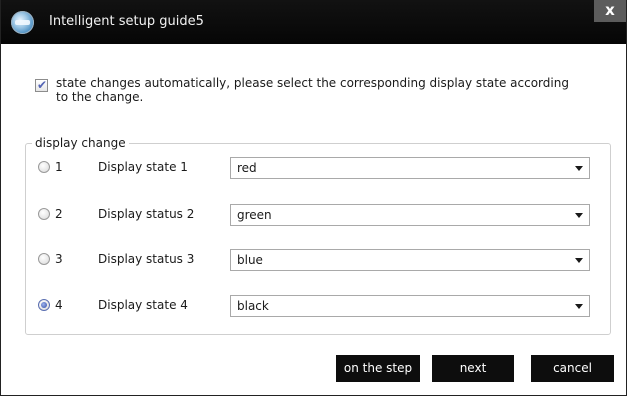 The width and height of the screenshot is (627, 396). I want to click on select-value: blue, so click(250, 260).